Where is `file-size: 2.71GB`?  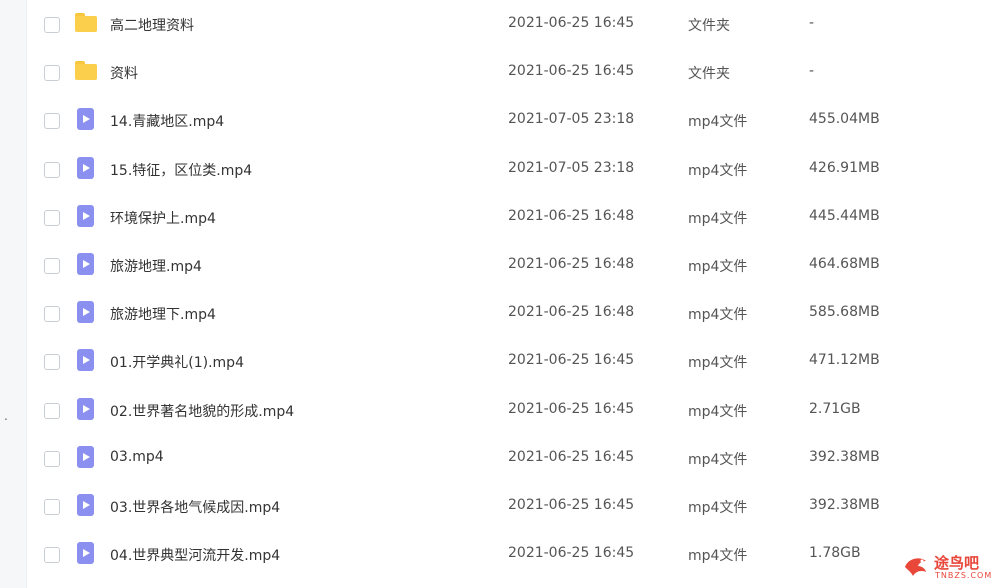 file-size: 2.71GB is located at coordinates (835, 408).